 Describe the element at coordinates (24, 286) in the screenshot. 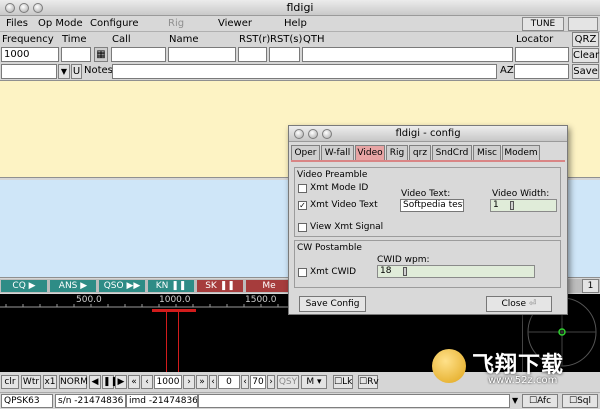

I see `macro-cq-button: CQ ▶` at that location.